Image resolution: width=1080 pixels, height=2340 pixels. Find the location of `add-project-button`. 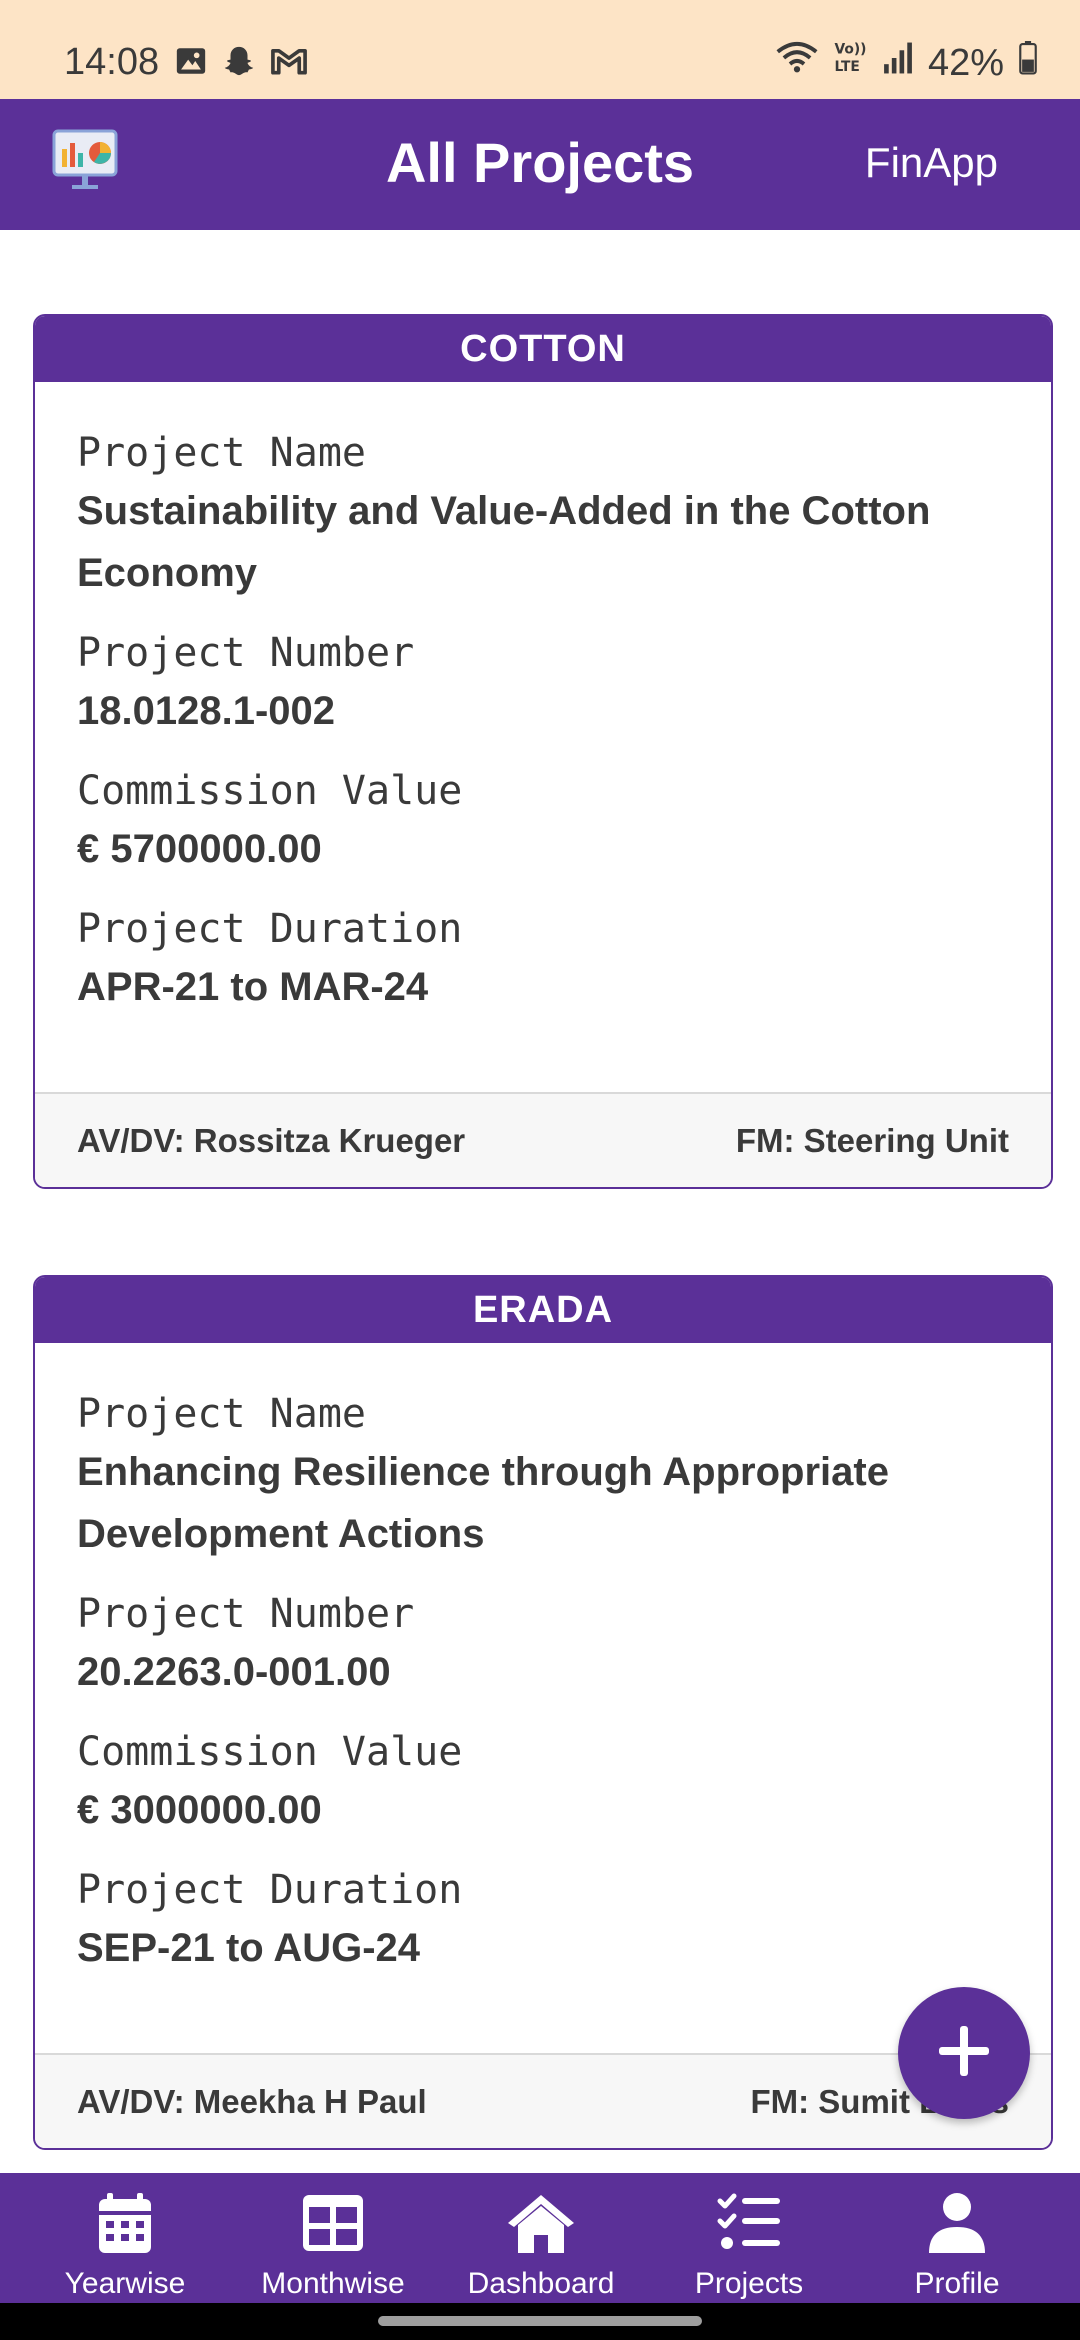

add-project-button is located at coordinates (964, 2053).